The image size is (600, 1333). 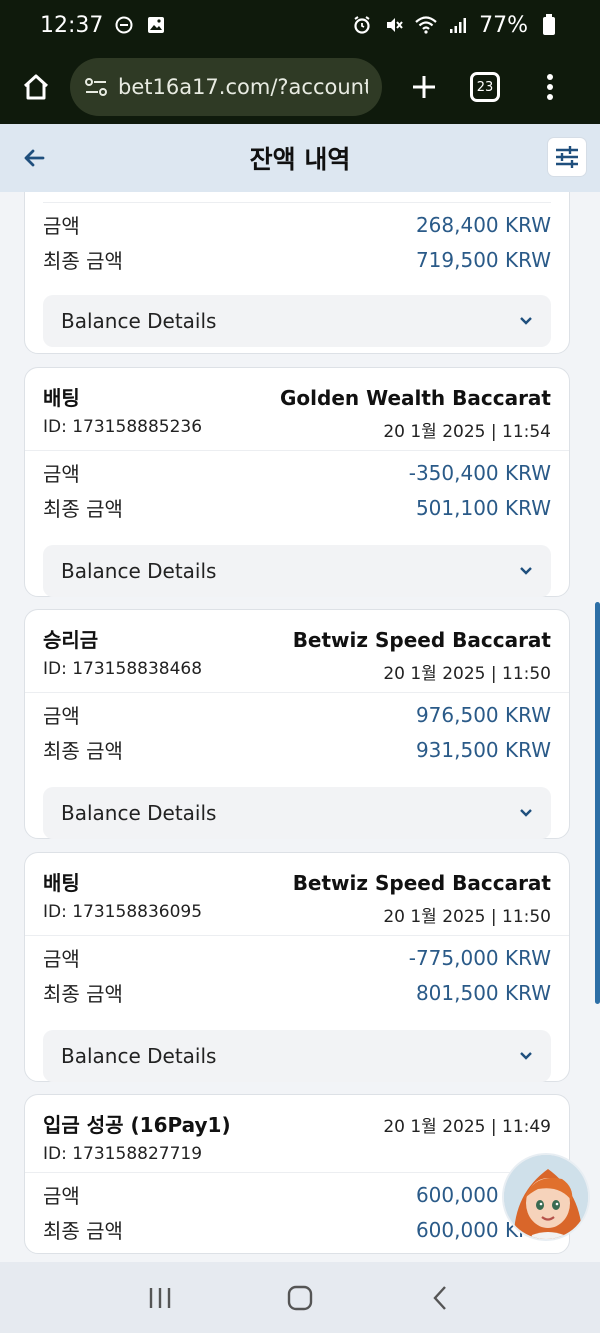 I want to click on transaction-id: ID: 173158838468, so click(x=123, y=669).